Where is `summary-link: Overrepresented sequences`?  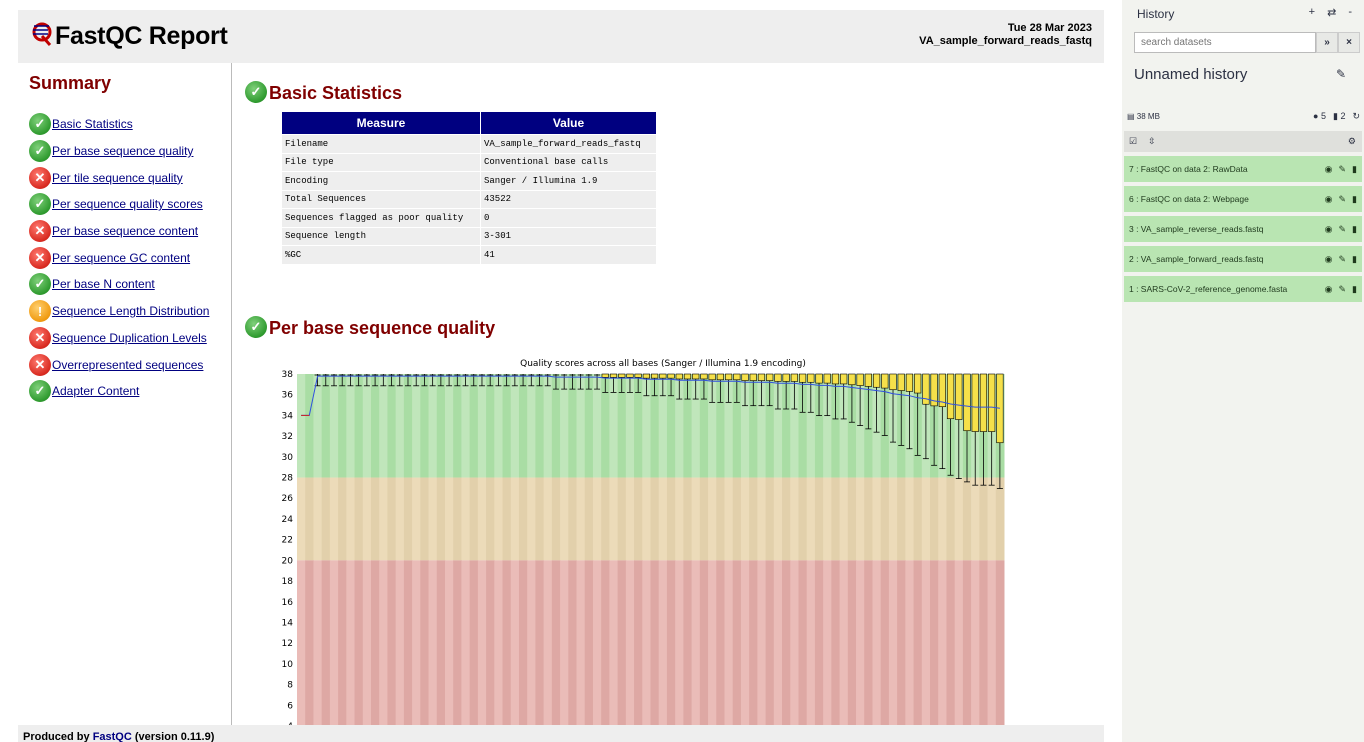
summary-link: Overrepresented sequences is located at coordinates (127, 365).